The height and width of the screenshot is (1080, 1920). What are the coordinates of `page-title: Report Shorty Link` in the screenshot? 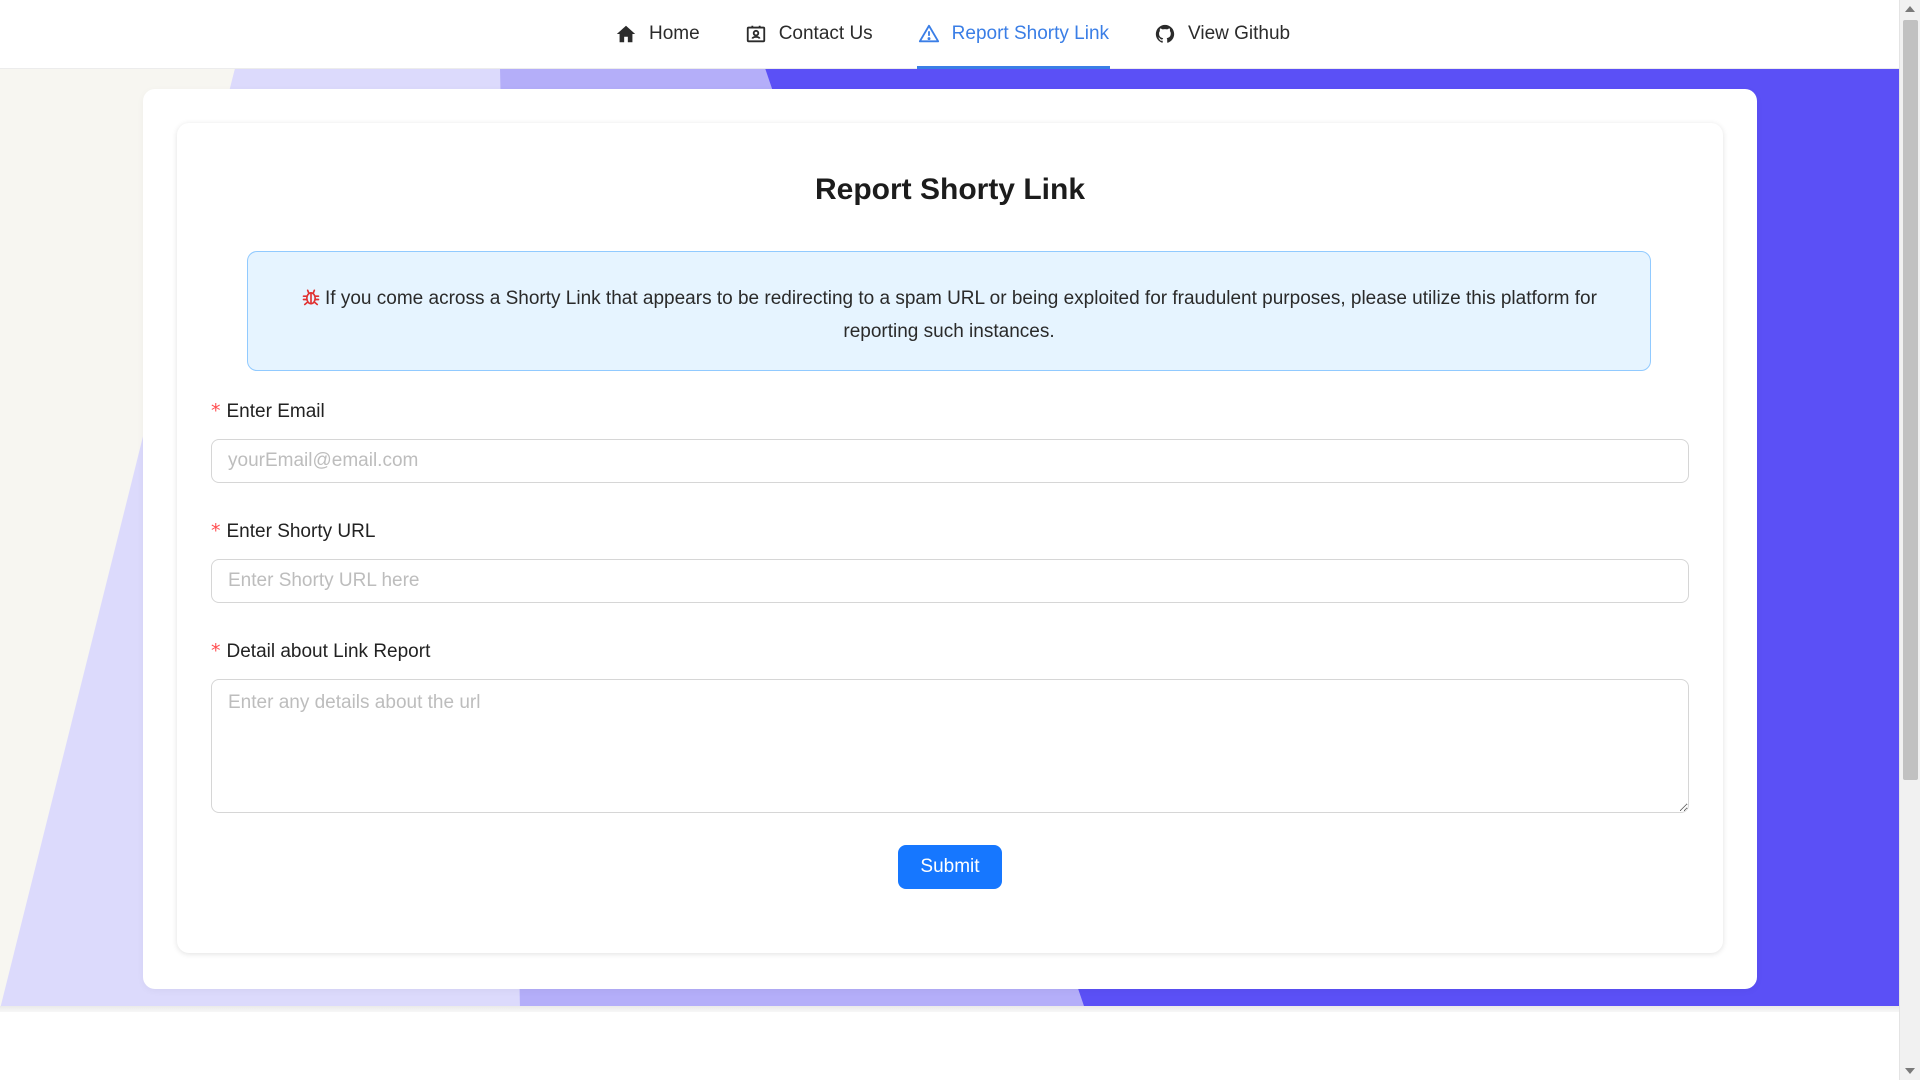 It's located at (949, 189).